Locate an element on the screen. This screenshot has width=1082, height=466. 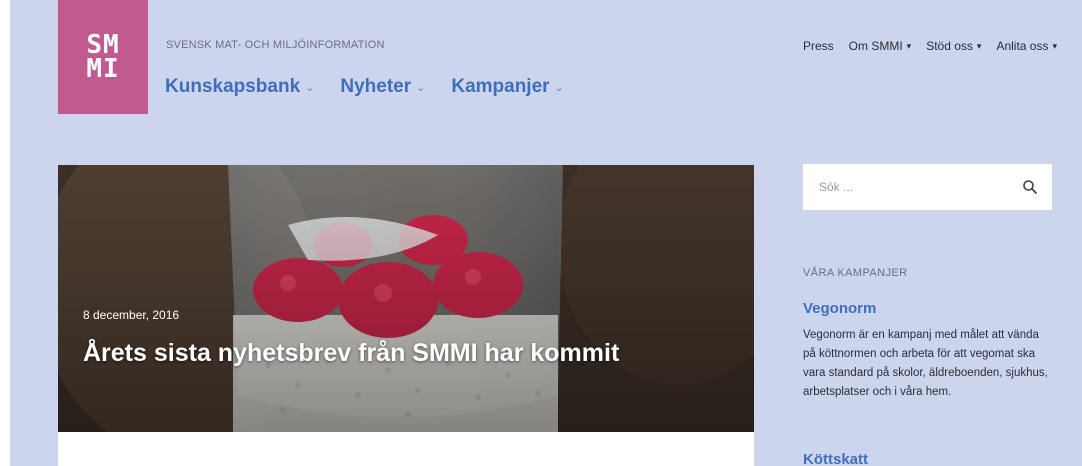
nav-nyheter: Nyheter ⌄ is located at coordinates (382, 87).